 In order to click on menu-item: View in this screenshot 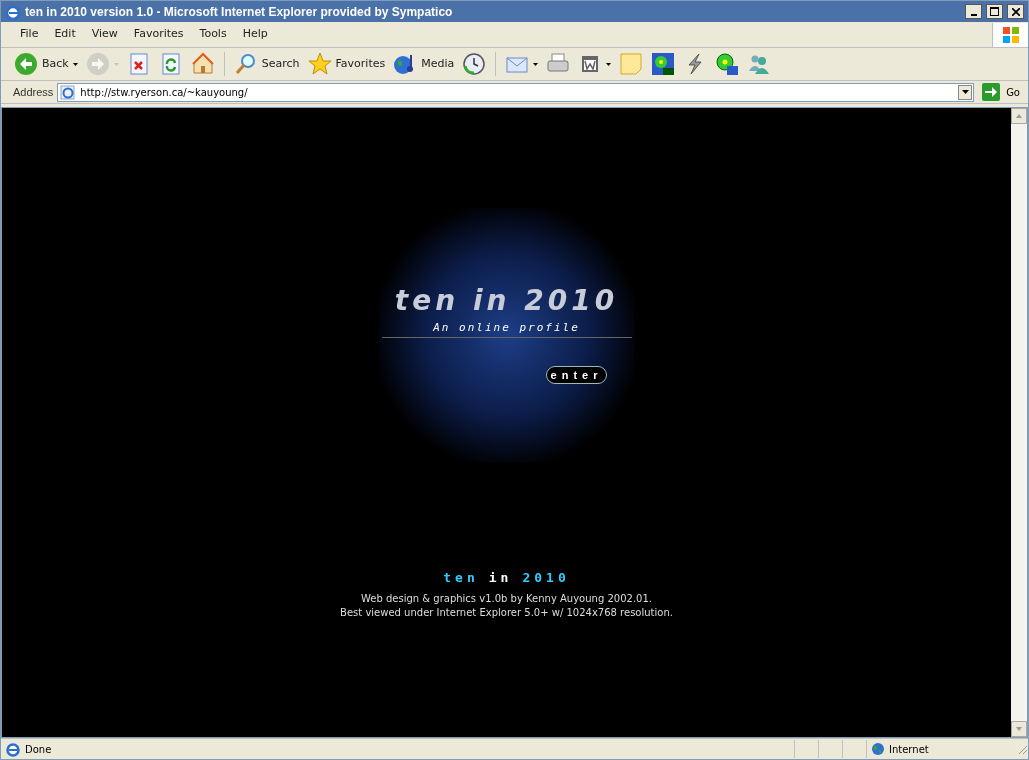, I will do `click(104, 34)`.